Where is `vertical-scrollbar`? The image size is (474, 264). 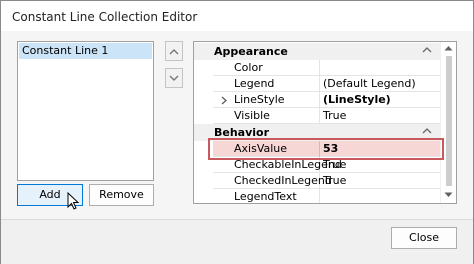 vertical-scrollbar is located at coordinates (448, 122).